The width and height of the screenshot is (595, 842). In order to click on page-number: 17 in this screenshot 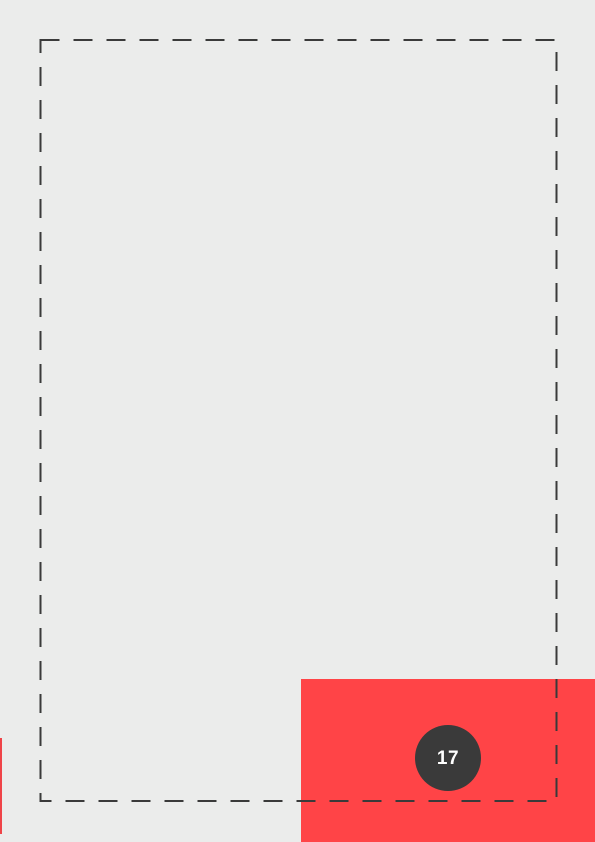, I will do `click(448, 758)`.